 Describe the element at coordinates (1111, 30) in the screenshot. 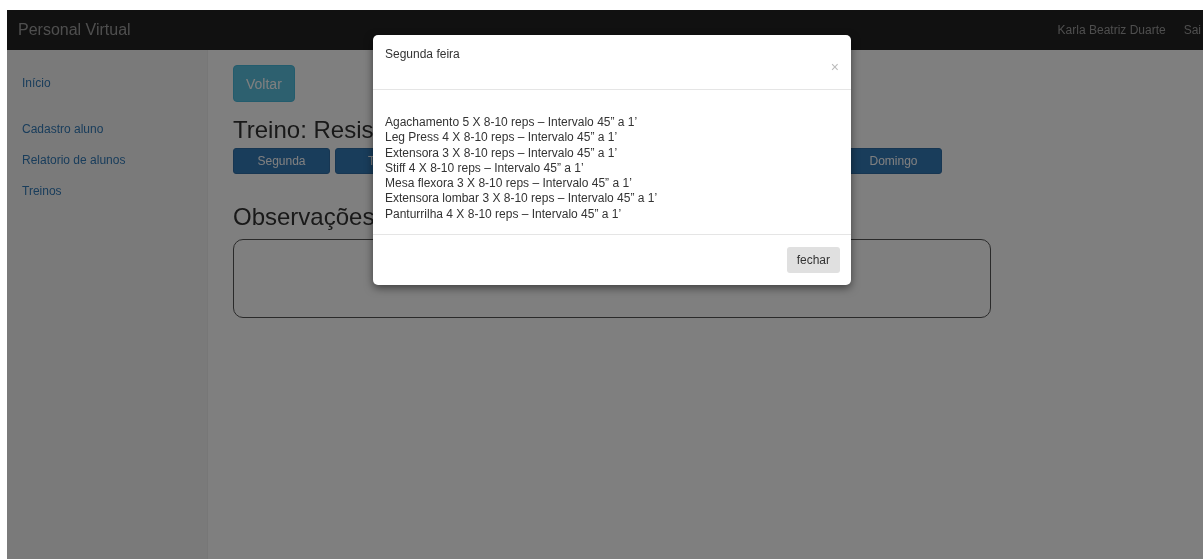

I see `user-link: Karla Beatriz Duarte` at that location.